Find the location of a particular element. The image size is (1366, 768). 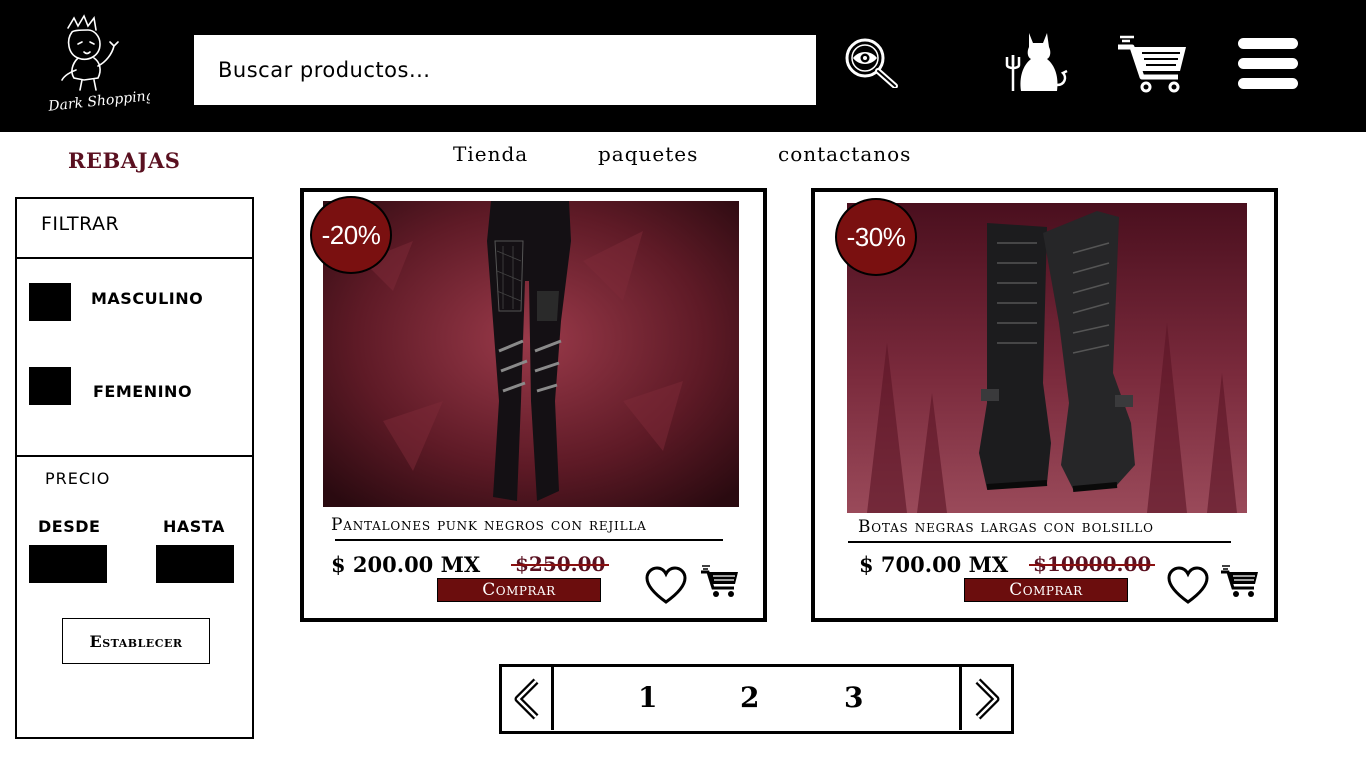

hamburger-menu-icon is located at coordinates (1268, 64).